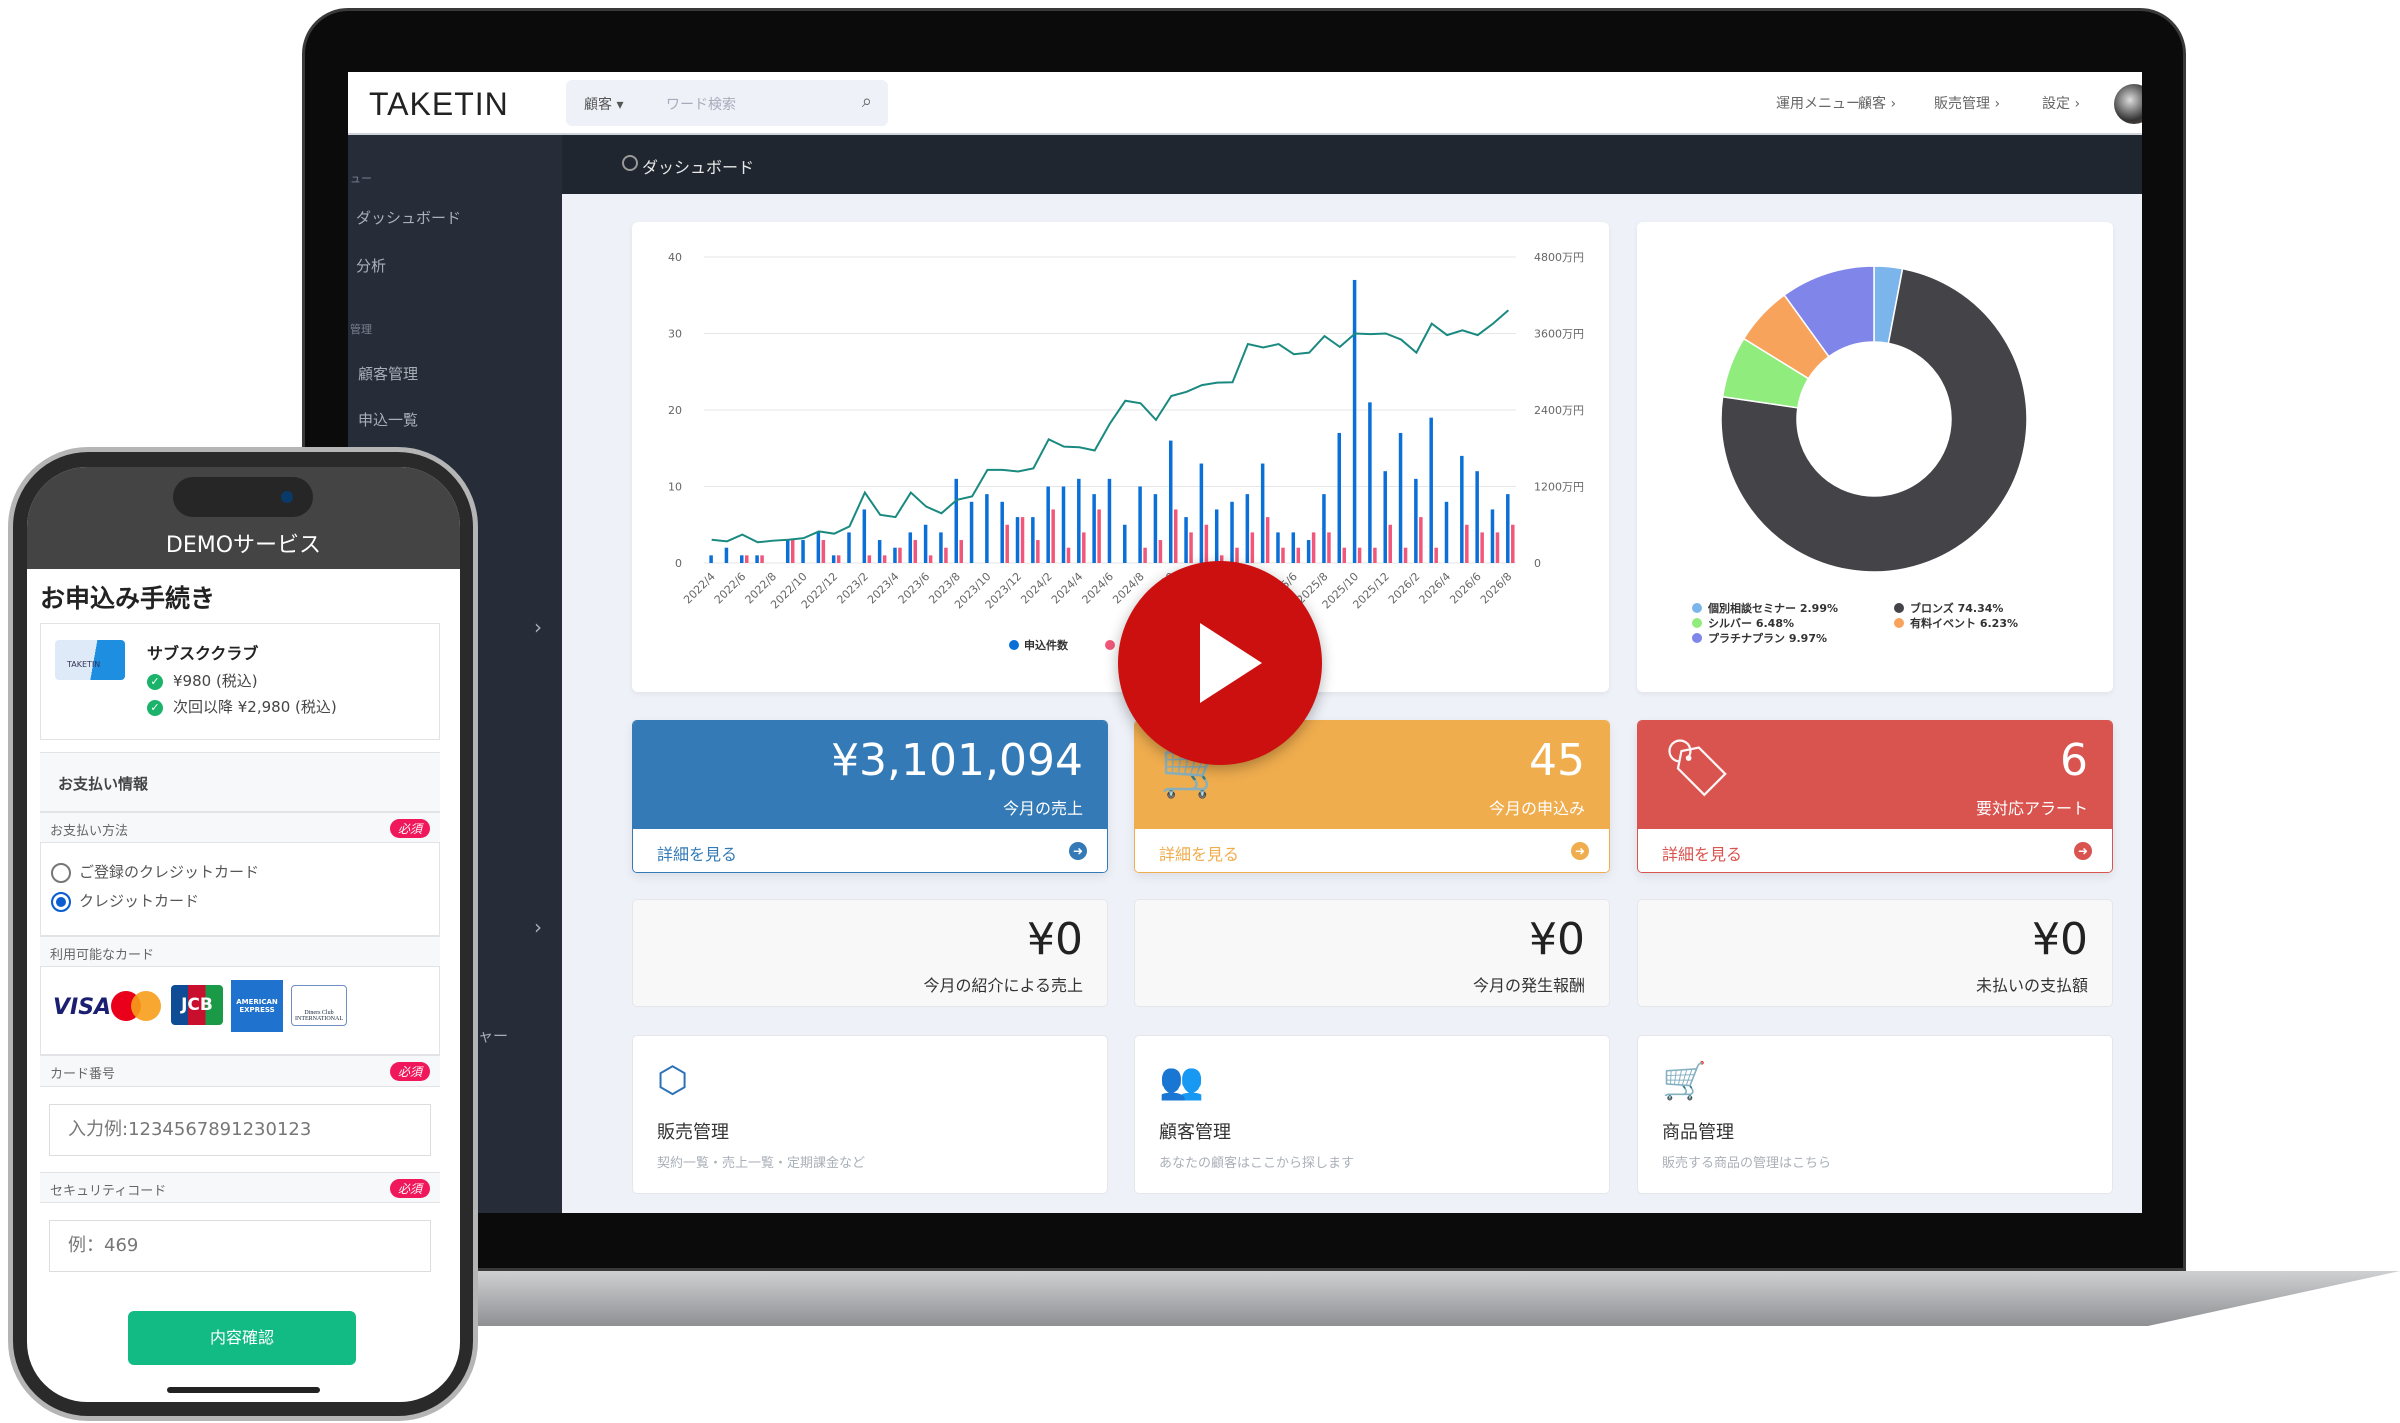 This screenshot has width=2400, height=1423. I want to click on radio-credit-card: クレジットカード, so click(125, 901).